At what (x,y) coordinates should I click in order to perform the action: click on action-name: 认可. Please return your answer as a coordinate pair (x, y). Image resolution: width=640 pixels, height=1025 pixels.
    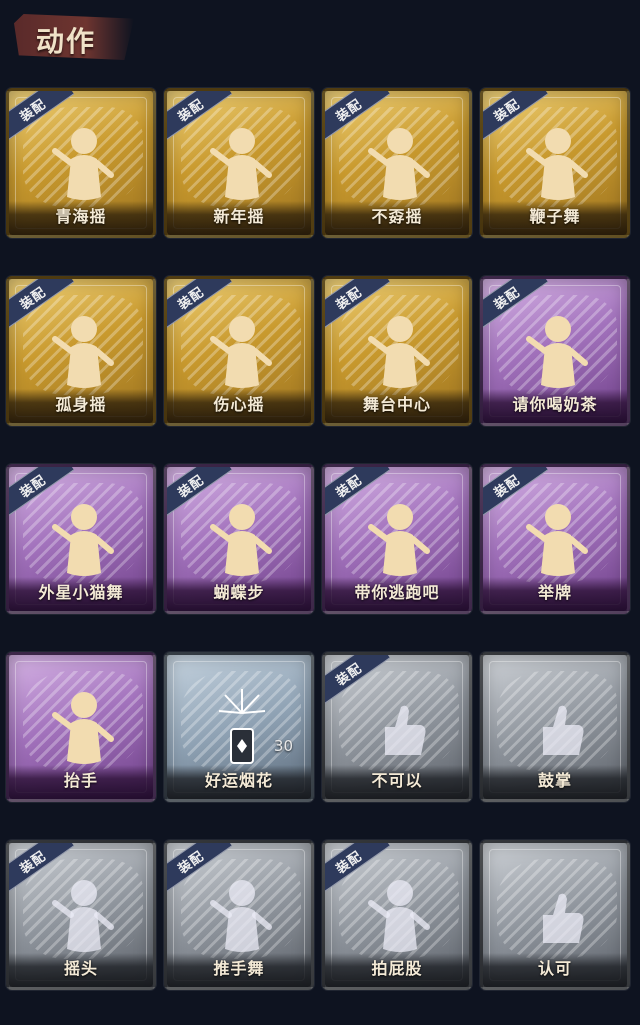
    Looking at the image, I should click on (554, 968).